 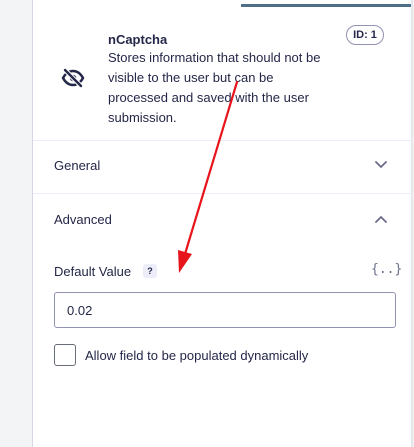 I want to click on section-general: General, so click(x=223, y=167).